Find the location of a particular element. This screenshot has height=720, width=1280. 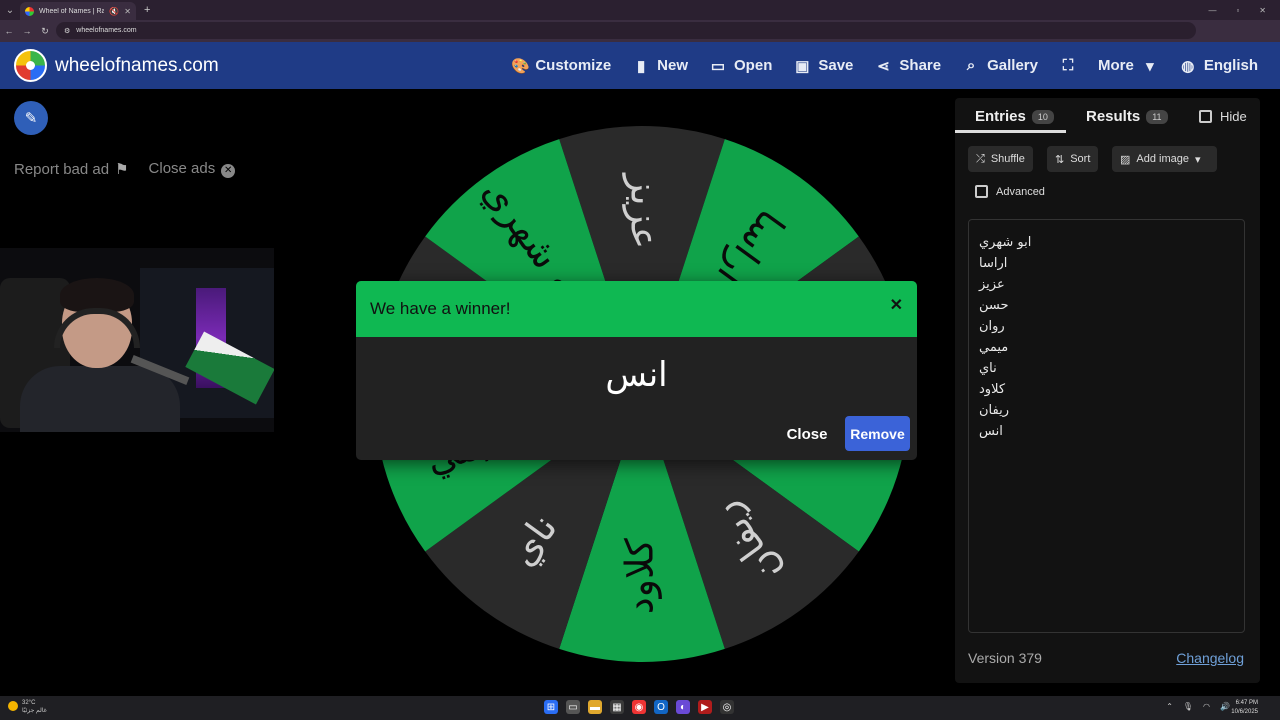

browser-address-bar: ← → ↻ ⚙ wheelofnames.com is located at coordinates (640, 31).